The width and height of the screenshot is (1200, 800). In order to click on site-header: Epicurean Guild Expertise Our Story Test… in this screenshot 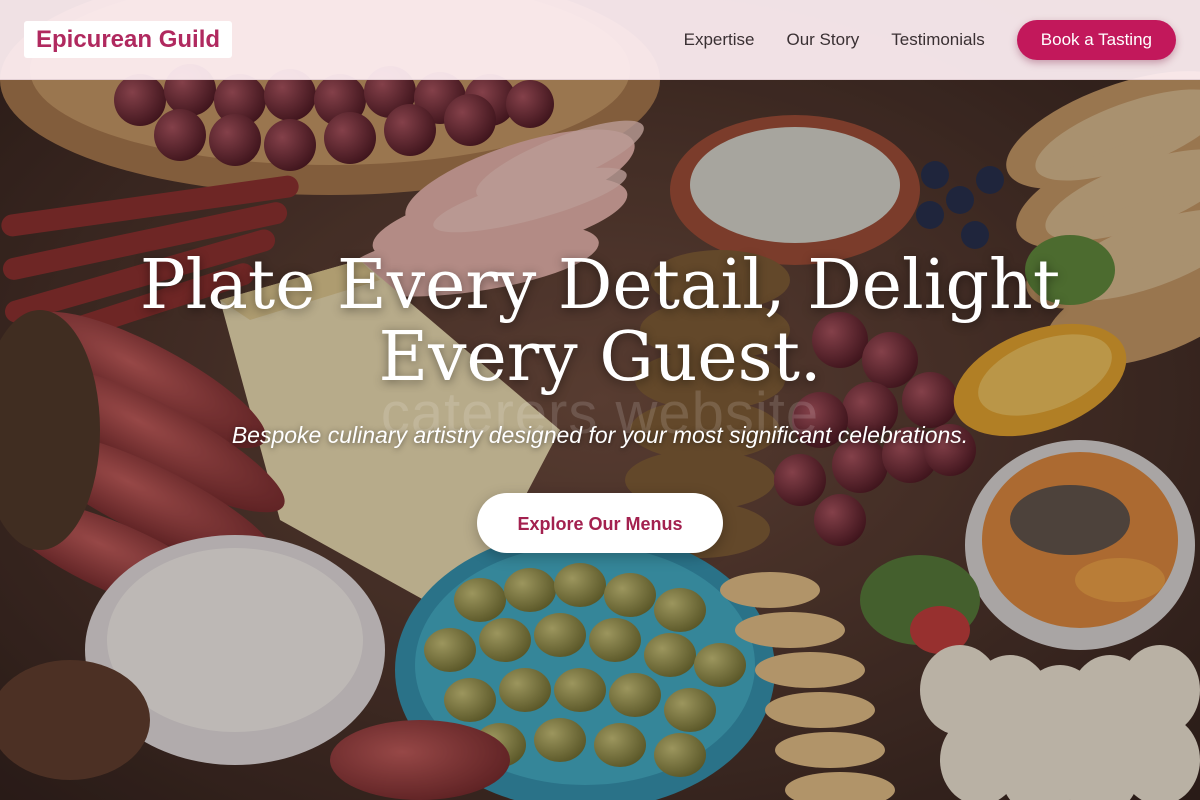, I will do `click(600, 40)`.